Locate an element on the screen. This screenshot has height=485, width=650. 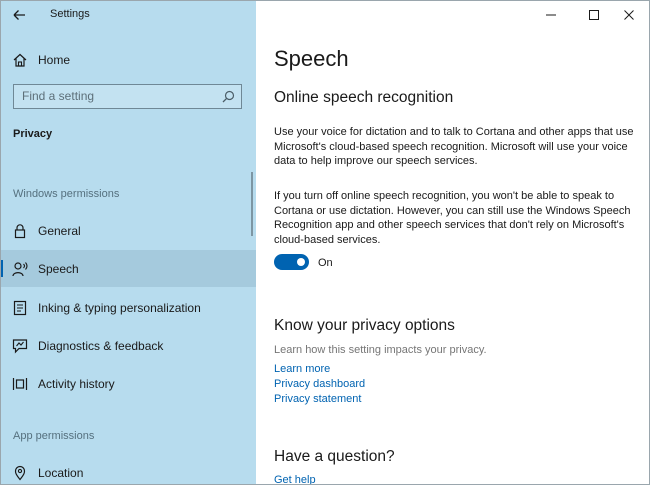
location-icon is located at coordinates (20, 473).